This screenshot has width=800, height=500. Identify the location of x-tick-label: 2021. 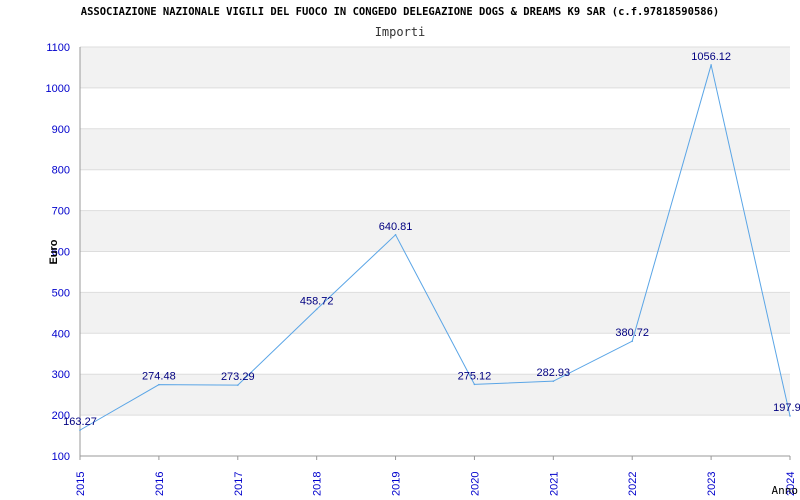
(554, 484).